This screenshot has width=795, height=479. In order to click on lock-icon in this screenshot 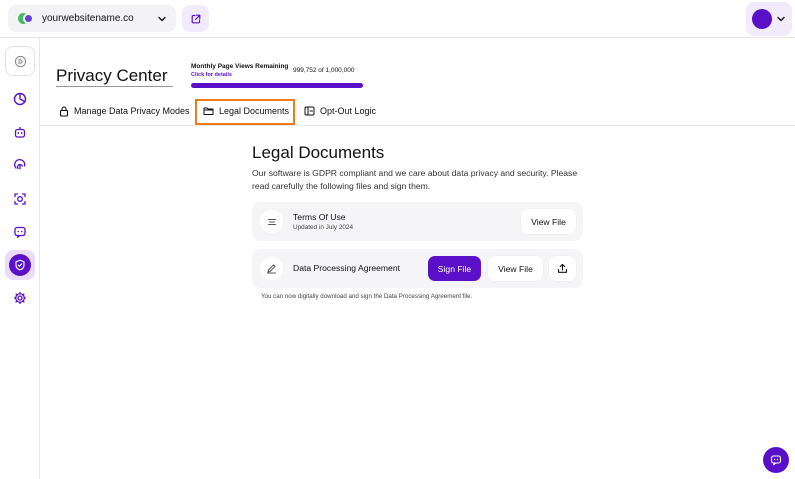, I will do `click(64, 111)`.